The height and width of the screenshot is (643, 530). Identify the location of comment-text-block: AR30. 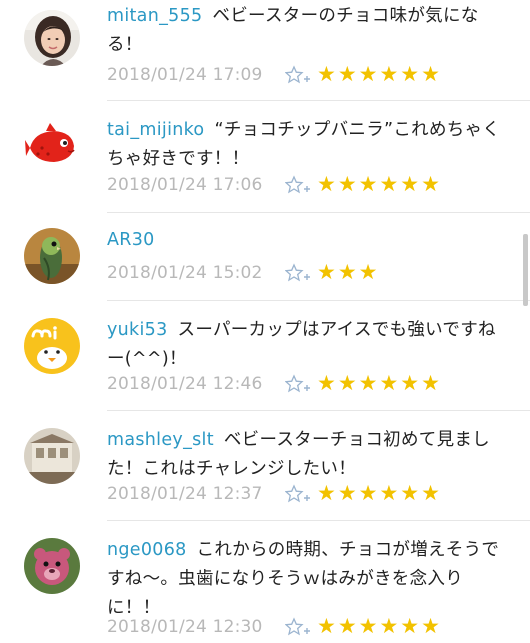
(307, 240).